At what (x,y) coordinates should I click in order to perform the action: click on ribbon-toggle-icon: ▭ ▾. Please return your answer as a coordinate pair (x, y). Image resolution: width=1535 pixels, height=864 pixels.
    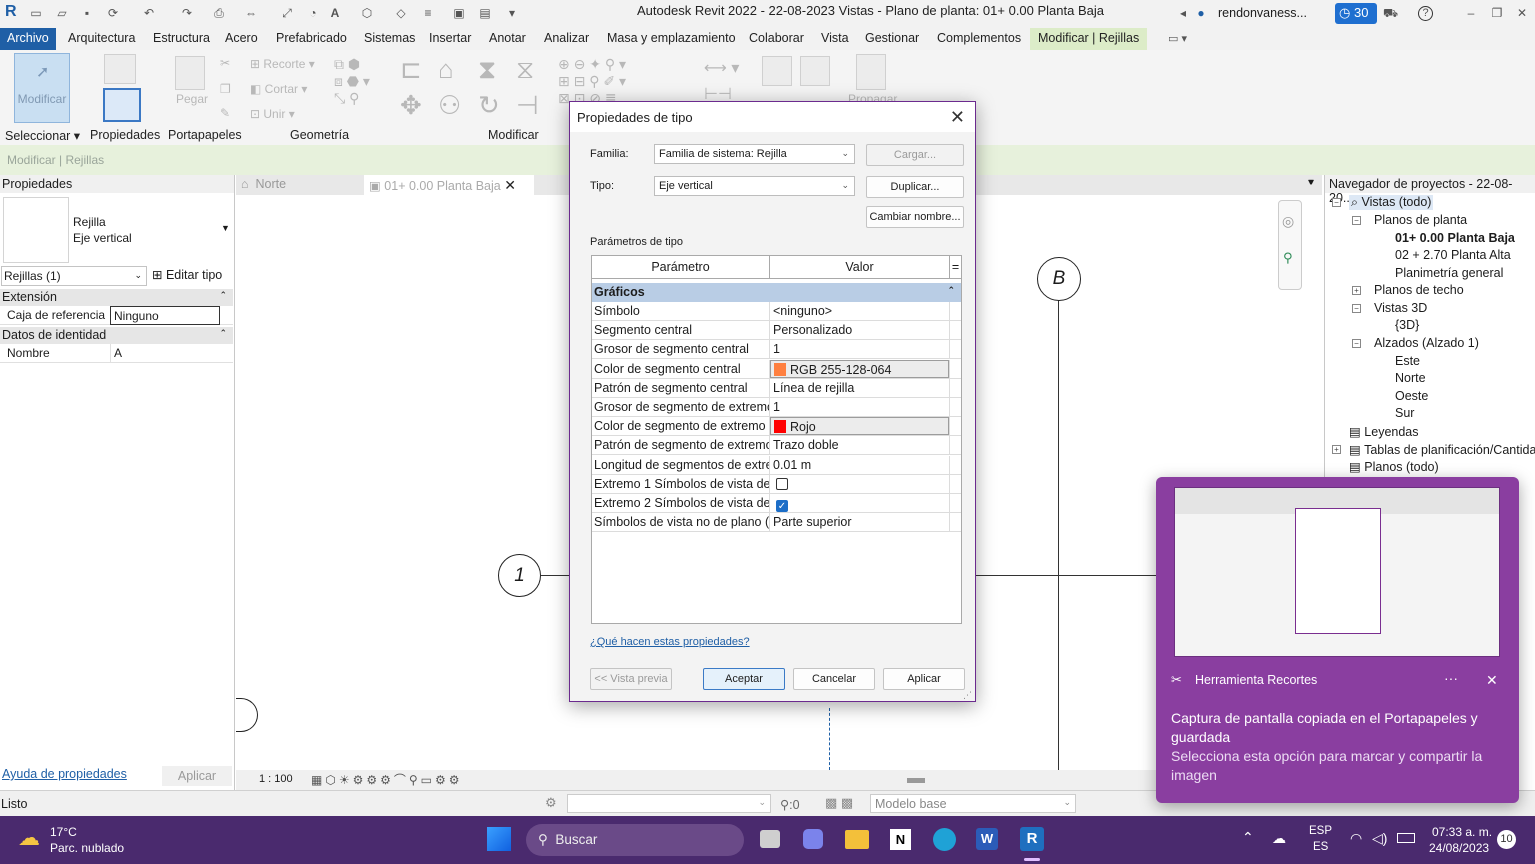
    Looking at the image, I should click on (1177, 38).